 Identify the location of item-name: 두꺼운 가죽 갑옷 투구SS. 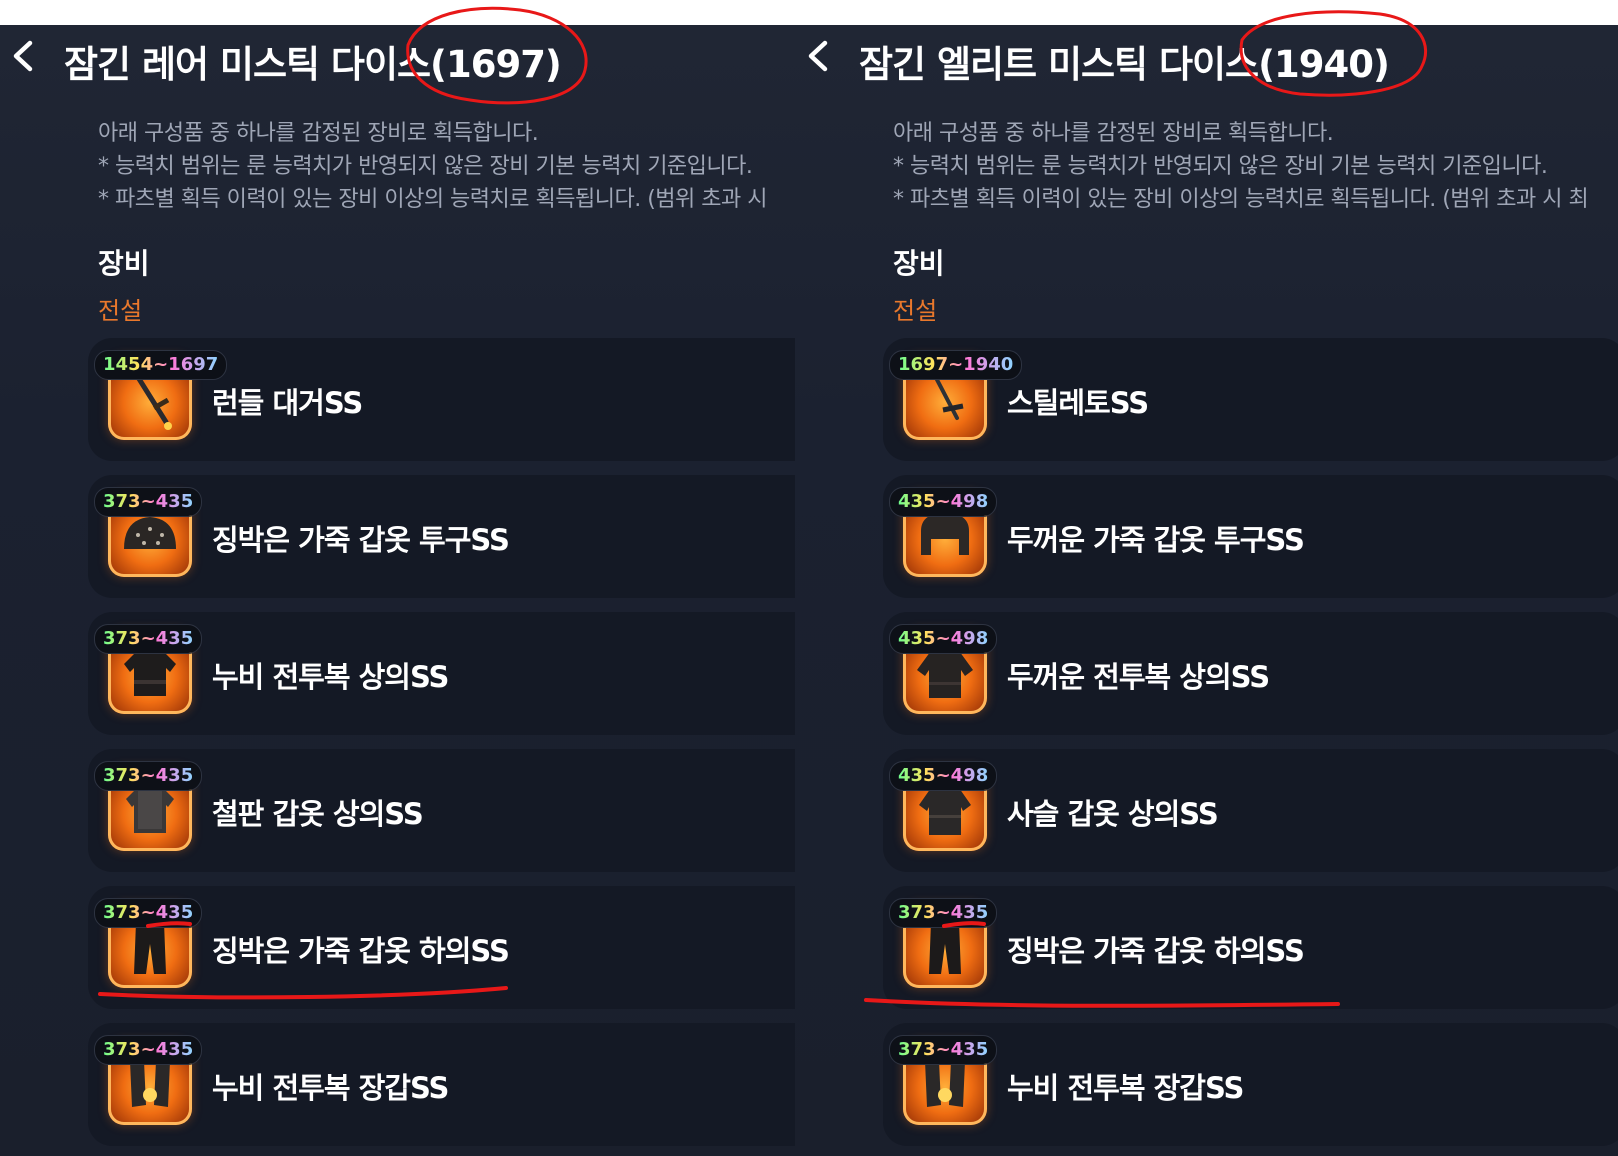
(1156, 540).